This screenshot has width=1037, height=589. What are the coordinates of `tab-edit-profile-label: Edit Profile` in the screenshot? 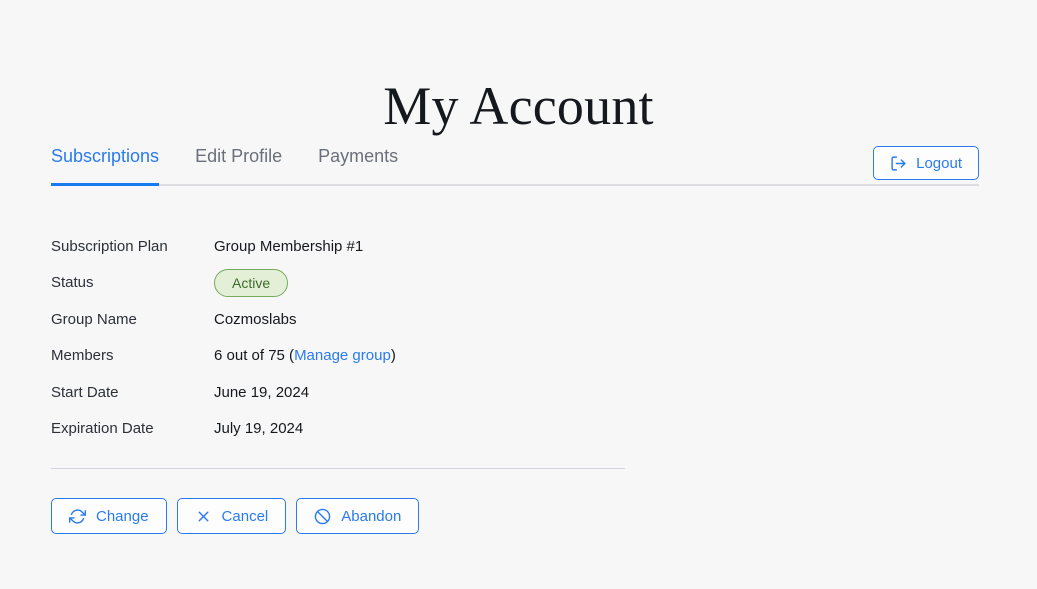 It's located at (239, 156).